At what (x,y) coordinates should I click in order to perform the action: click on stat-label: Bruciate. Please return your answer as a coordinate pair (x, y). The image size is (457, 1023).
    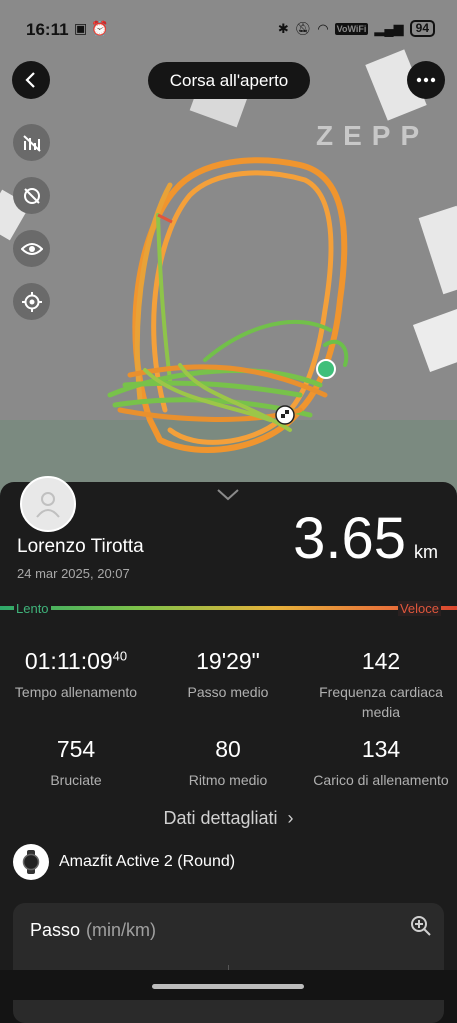
    Looking at the image, I should click on (76, 780).